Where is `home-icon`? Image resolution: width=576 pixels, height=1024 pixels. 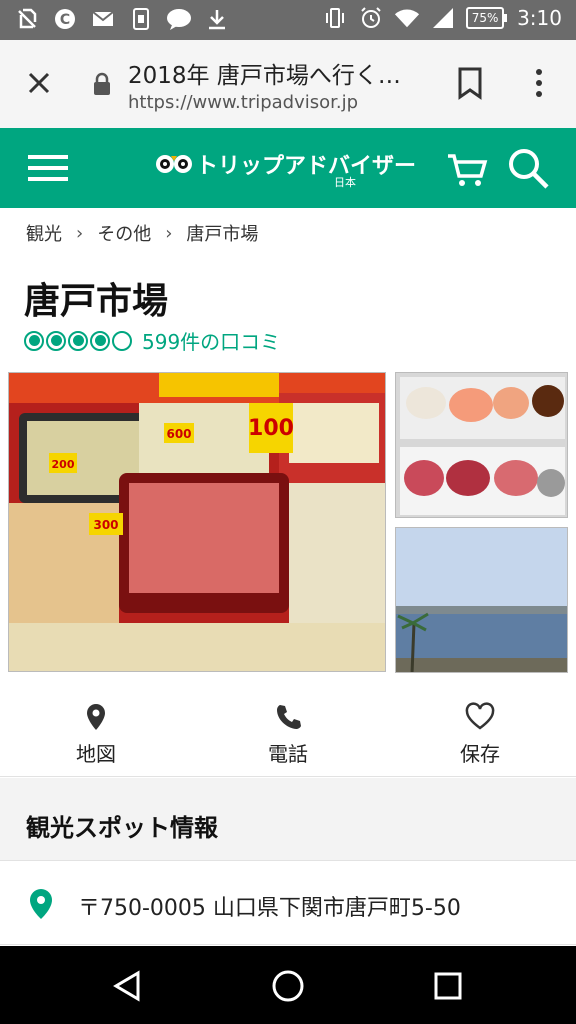
home-icon is located at coordinates (288, 986).